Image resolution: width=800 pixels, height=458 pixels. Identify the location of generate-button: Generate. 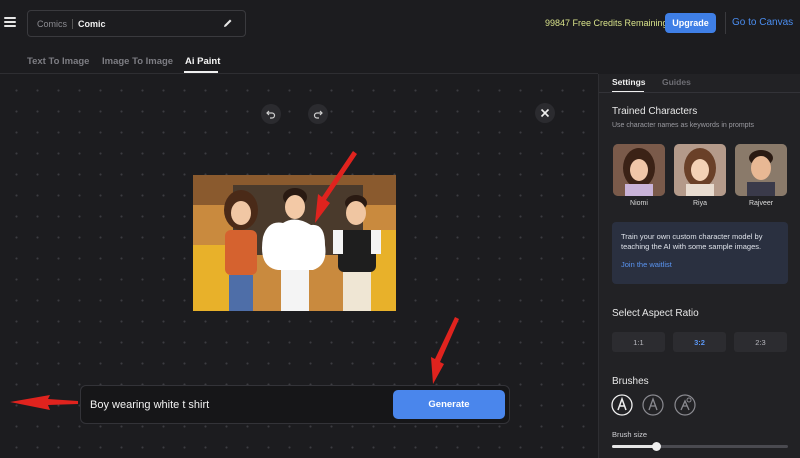
(449, 404).